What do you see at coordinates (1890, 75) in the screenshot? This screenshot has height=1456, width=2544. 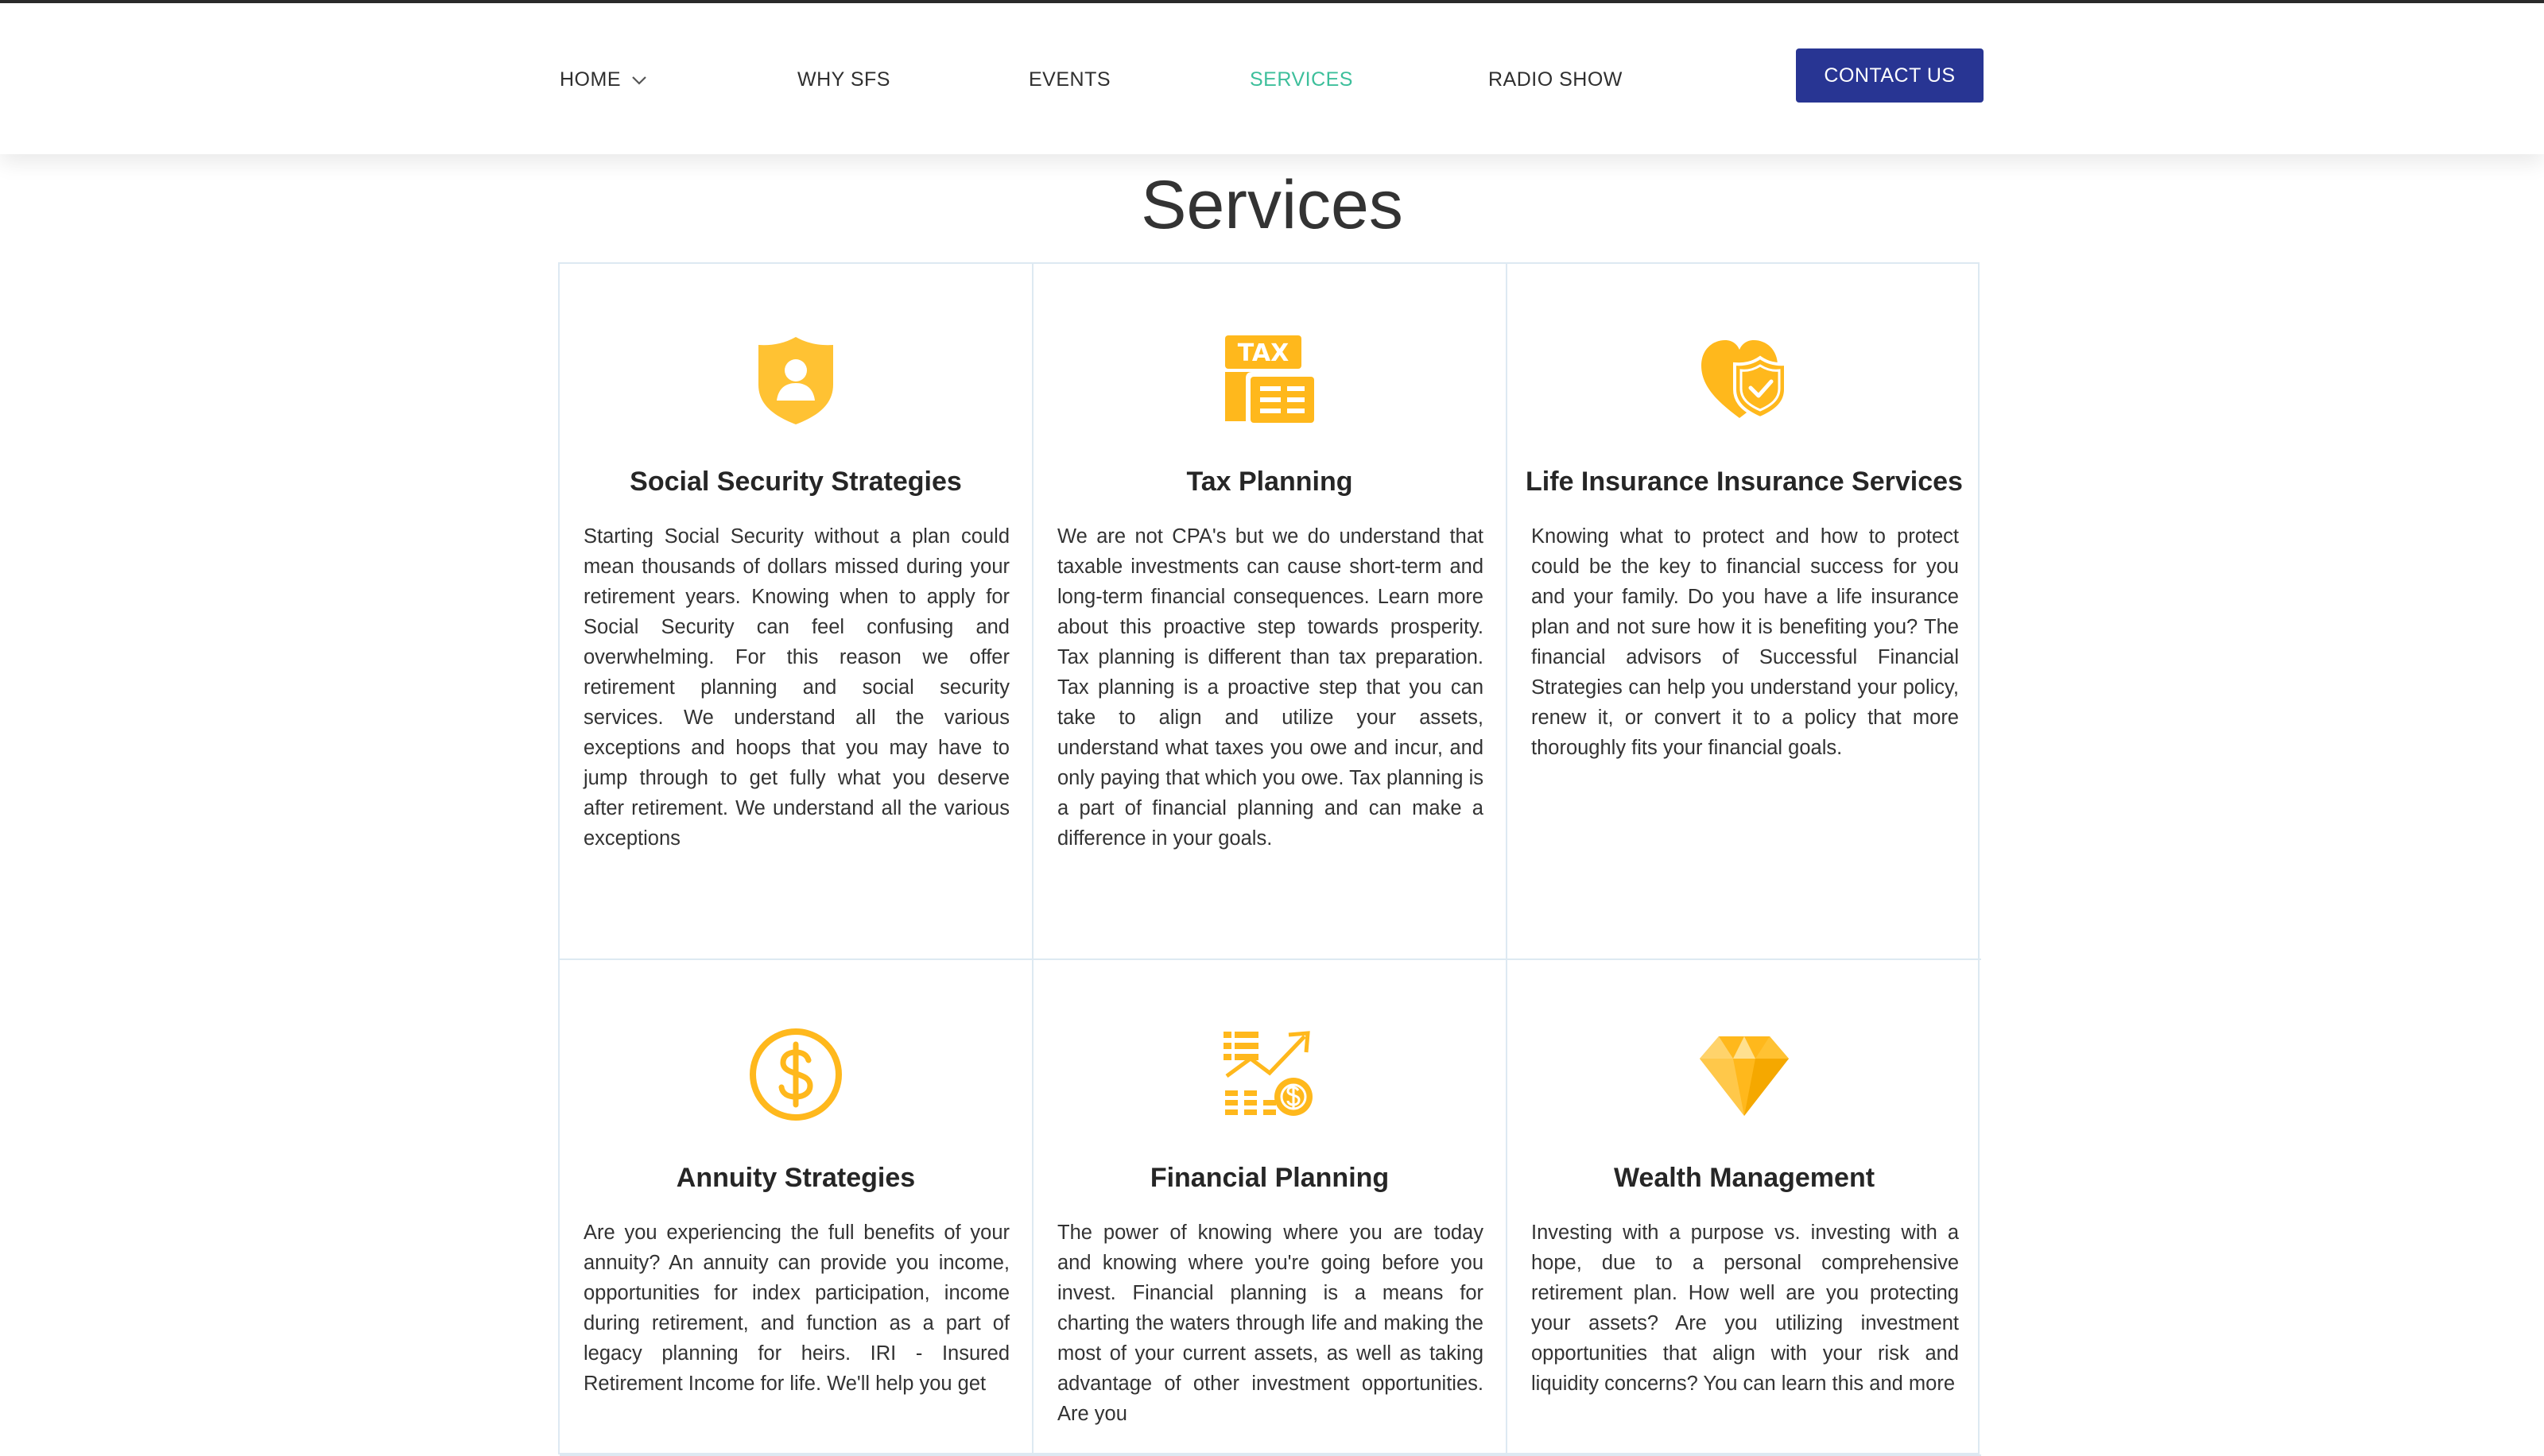 I see `contact-us-button: CONTACT US` at bounding box center [1890, 75].